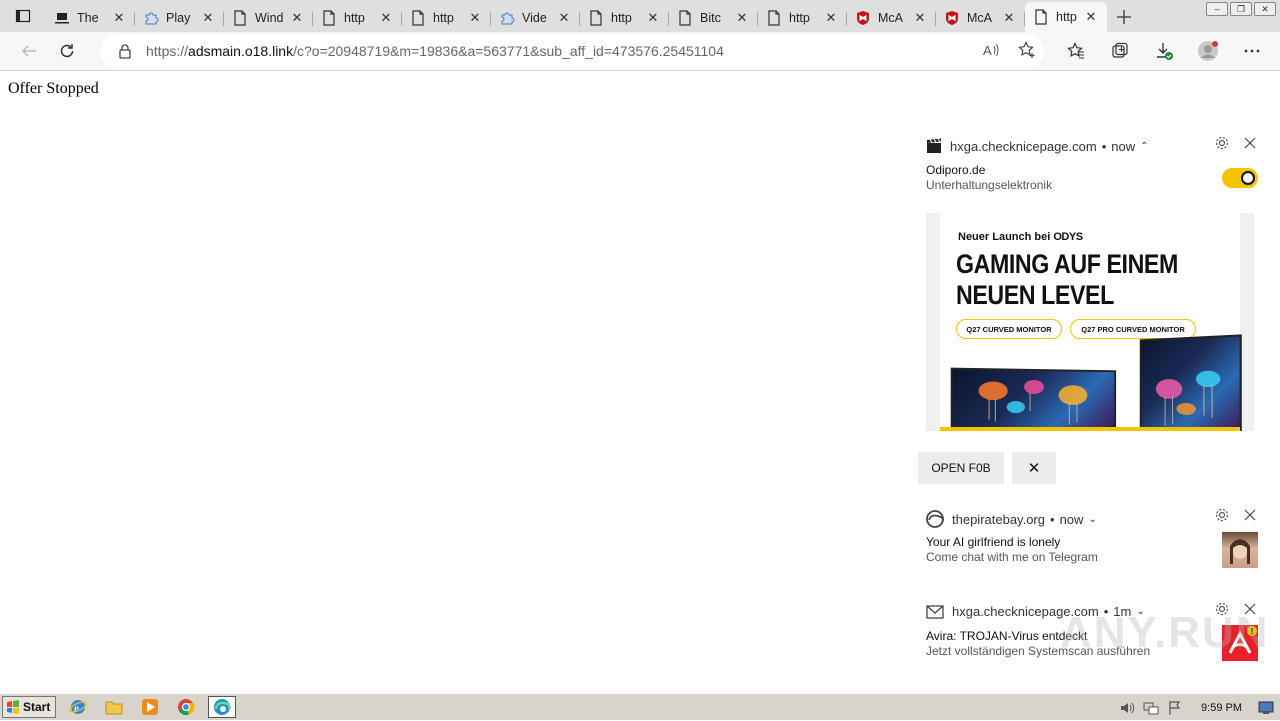 Image resolution: width=1280 pixels, height=721 pixels. What do you see at coordinates (1127, 708) in the screenshot?
I see `volume-icon` at bounding box center [1127, 708].